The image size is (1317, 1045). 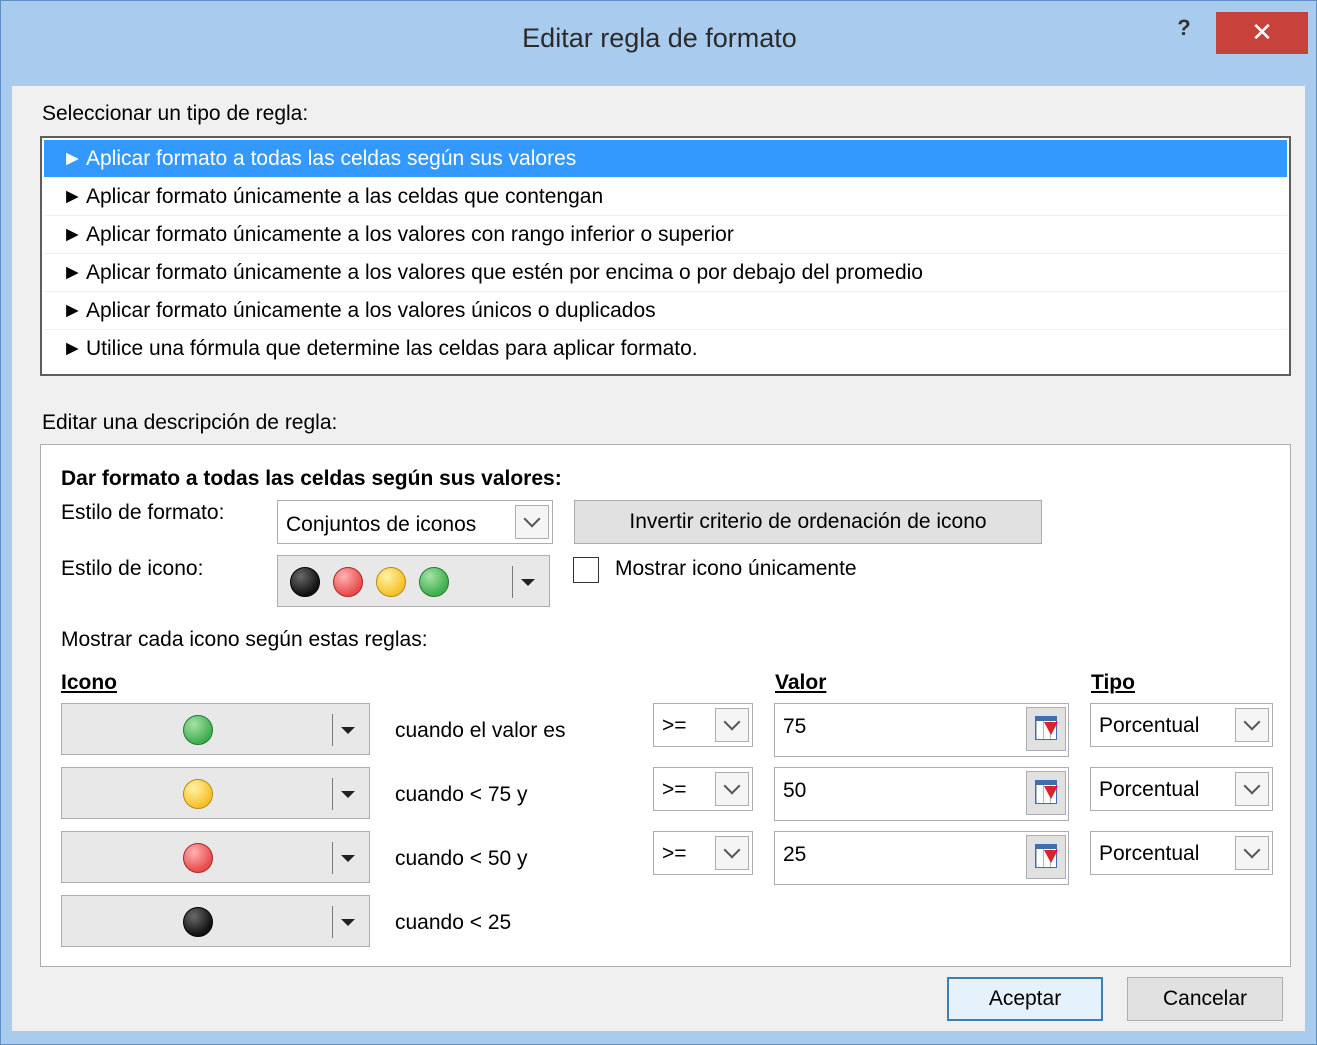 What do you see at coordinates (1025, 999) in the screenshot?
I see `ok-button: Aceptar` at bounding box center [1025, 999].